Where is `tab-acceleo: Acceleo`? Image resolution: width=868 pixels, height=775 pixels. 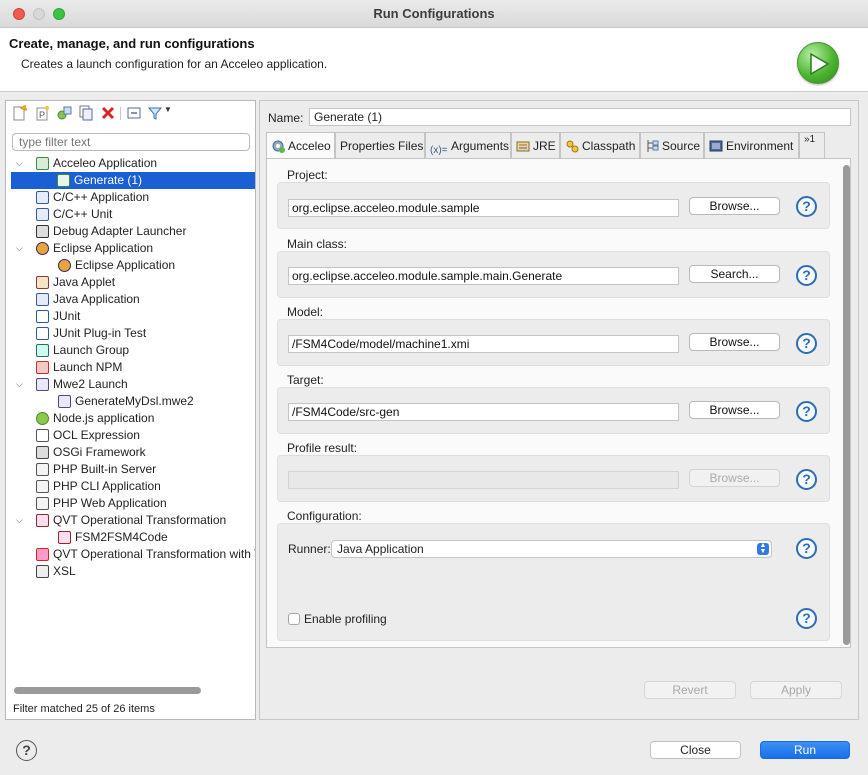
tab-acceleo: Acceleo is located at coordinates (300, 146).